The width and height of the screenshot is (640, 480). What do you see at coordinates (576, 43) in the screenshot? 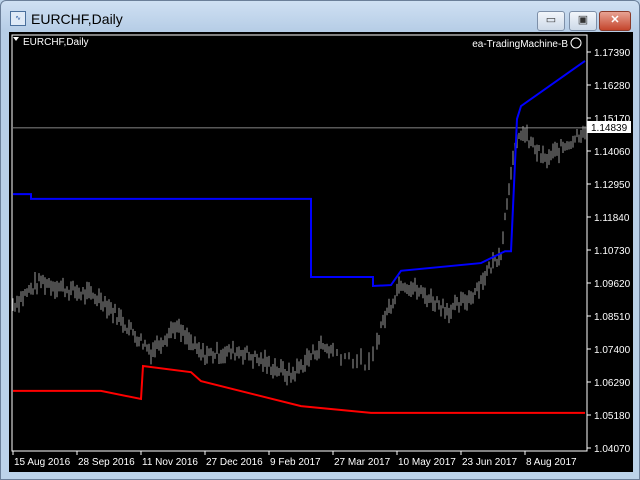
I see `smiley-icon` at bounding box center [576, 43].